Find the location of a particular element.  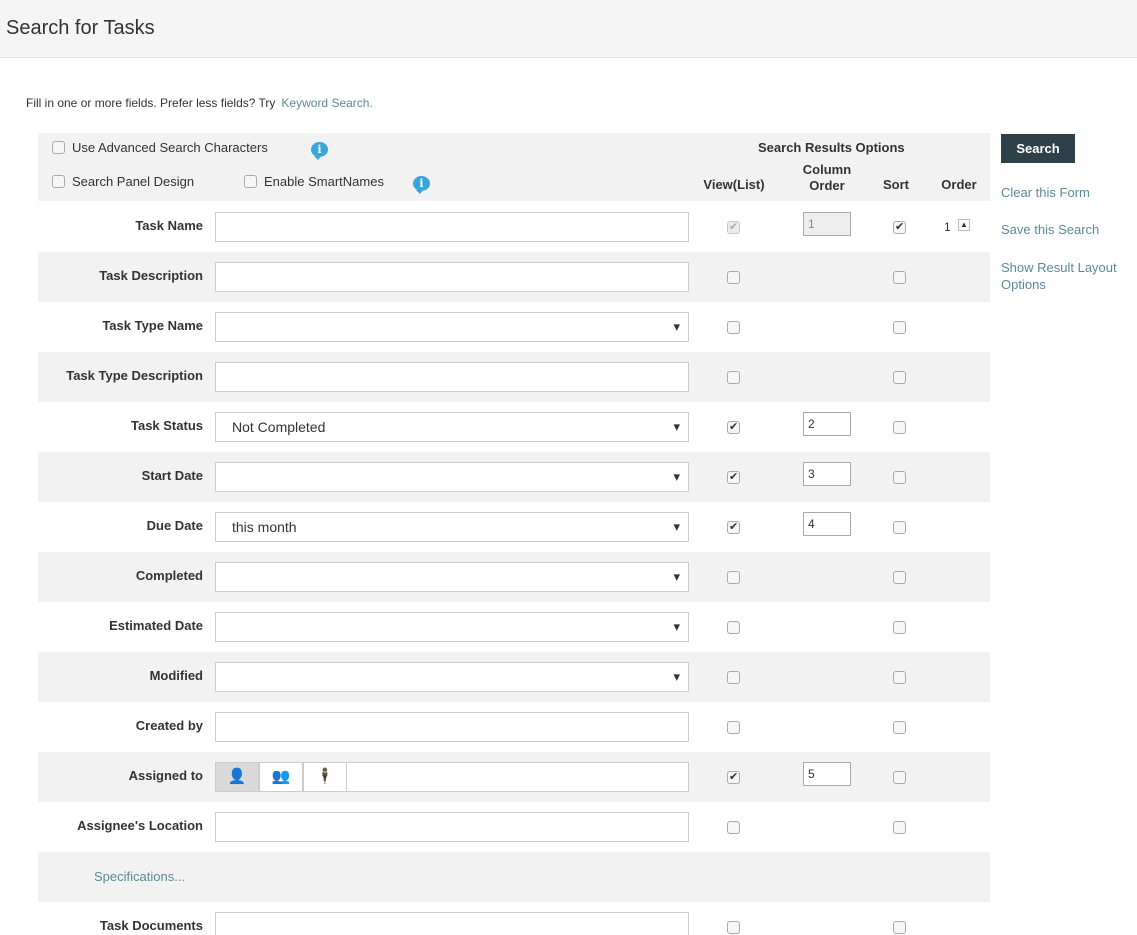

order-value: 1 is located at coordinates (947, 227).